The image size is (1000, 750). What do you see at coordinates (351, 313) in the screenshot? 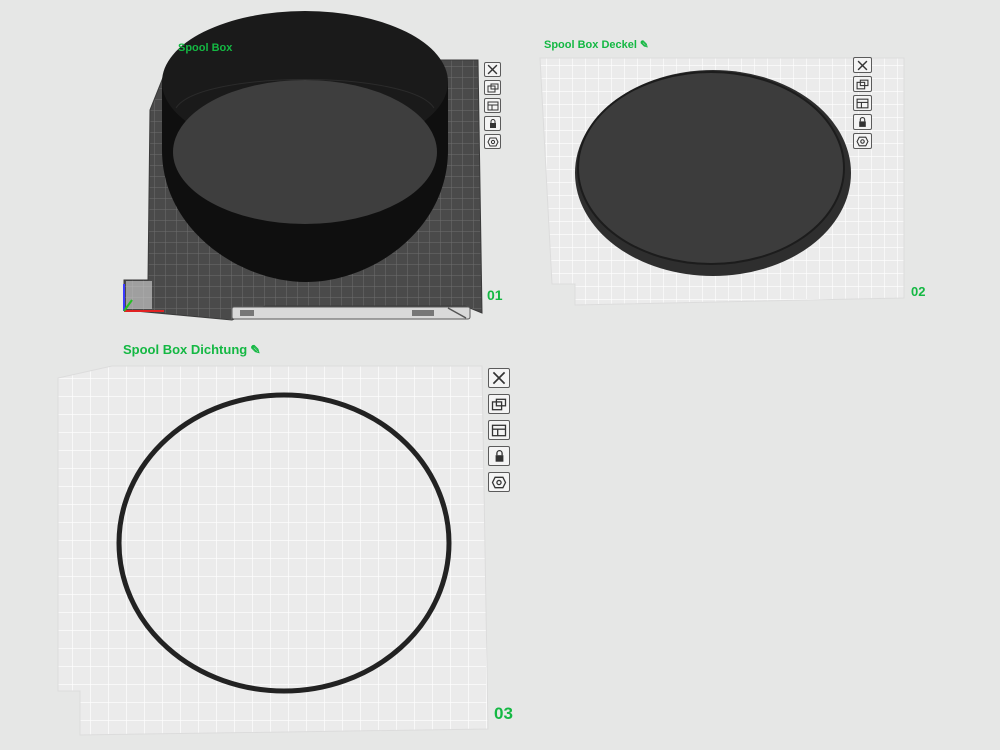
I see `plate-label-strip` at bounding box center [351, 313].